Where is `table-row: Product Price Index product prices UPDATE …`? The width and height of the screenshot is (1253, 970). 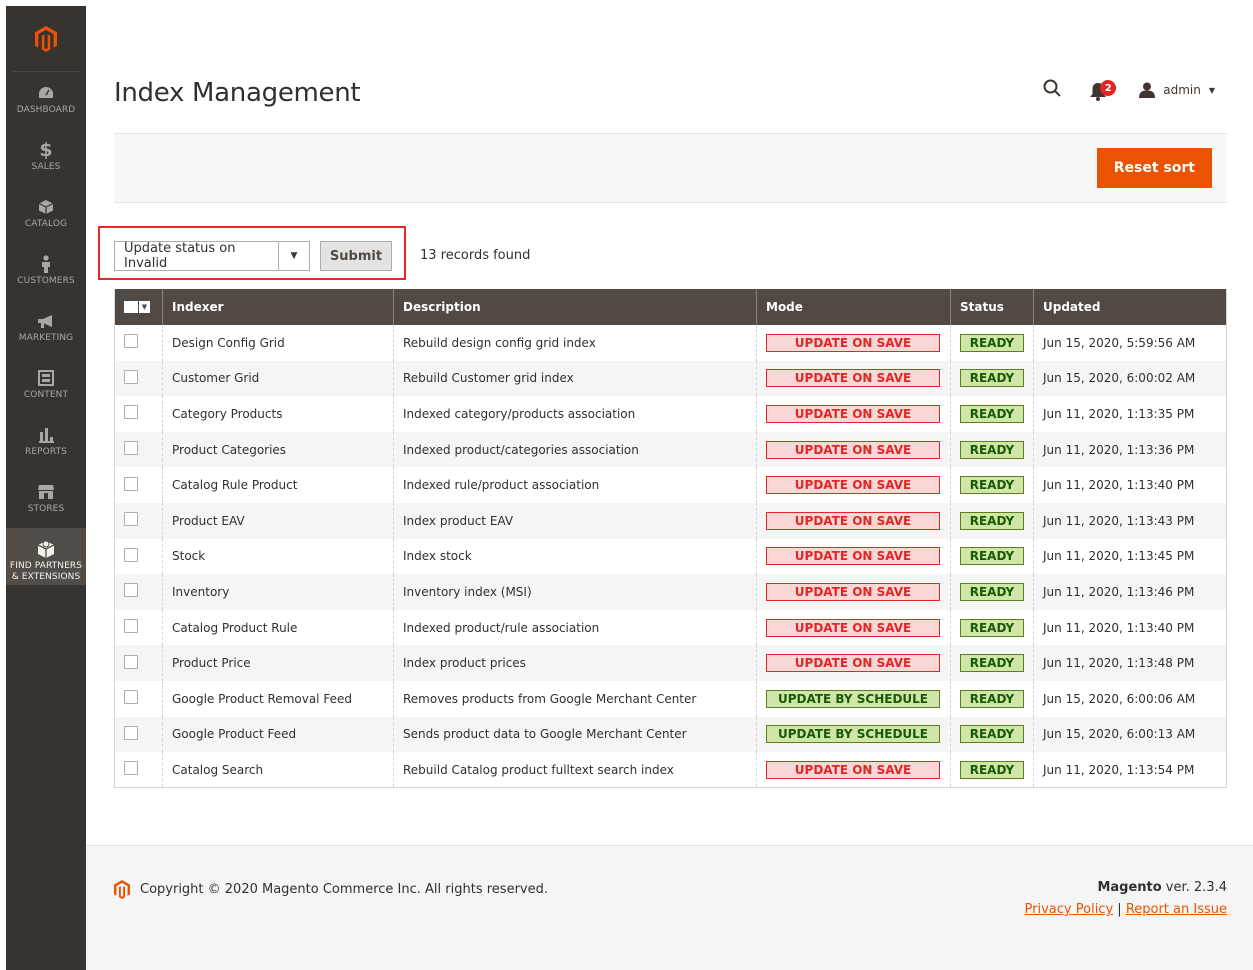
table-row: Product Price Index product prices UPDATE … is located at coordinates (670, 663).